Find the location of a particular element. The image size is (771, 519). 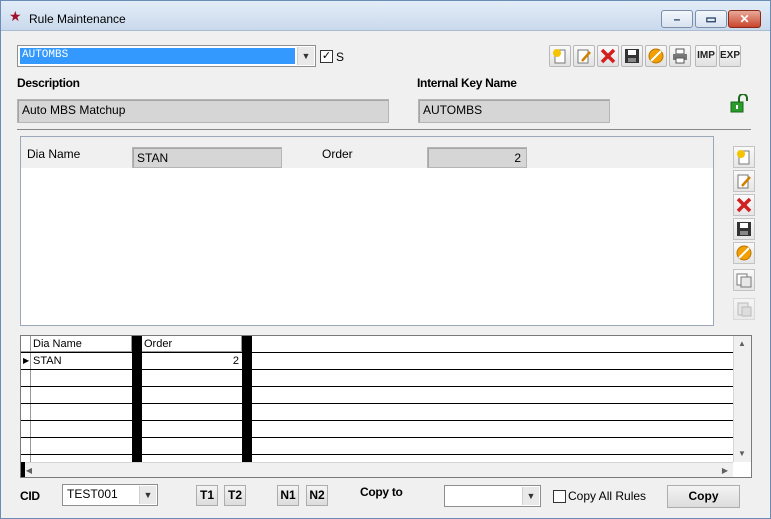

maximize-button: ▭ is located at coordinates (711, 19).